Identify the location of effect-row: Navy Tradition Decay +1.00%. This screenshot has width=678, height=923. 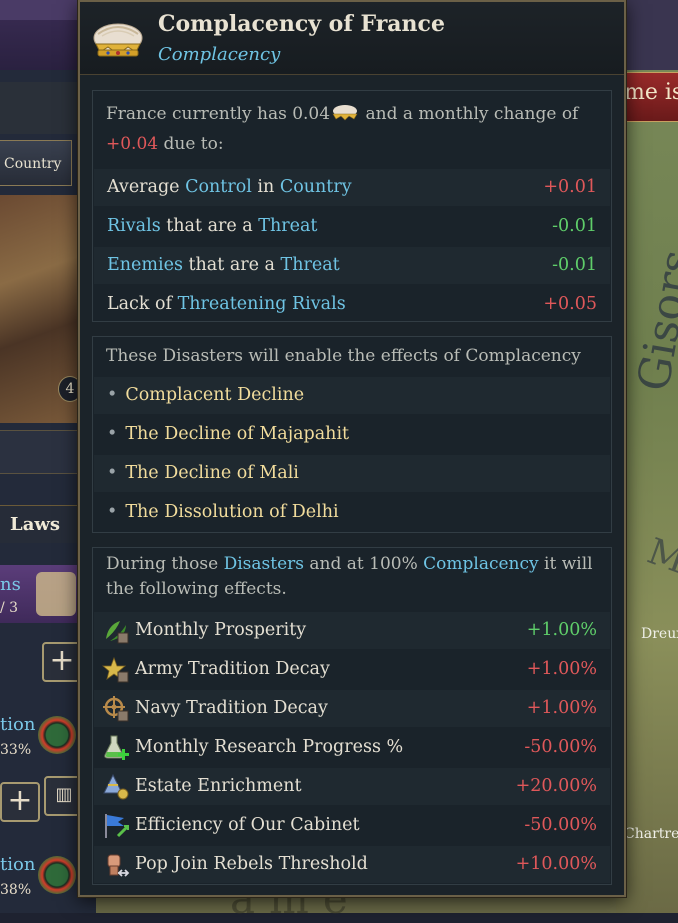
(352, 708).